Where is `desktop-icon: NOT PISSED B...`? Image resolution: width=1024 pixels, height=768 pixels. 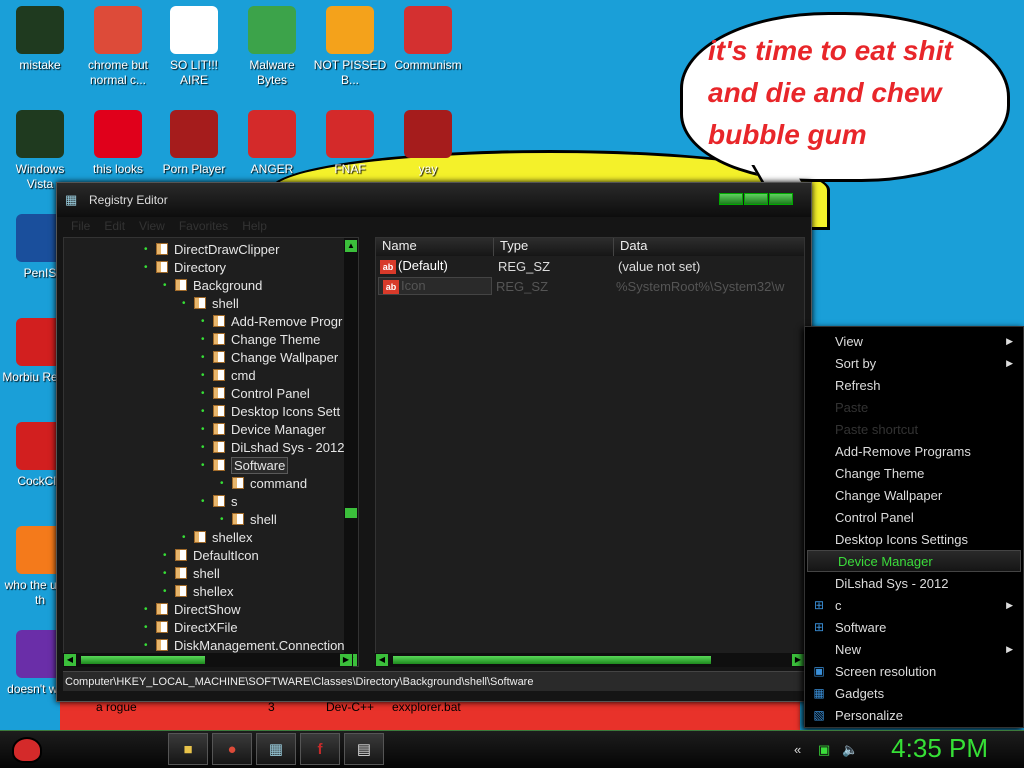 desktop-icon: NOT PISSED B... is located at coordinates (350, 47).